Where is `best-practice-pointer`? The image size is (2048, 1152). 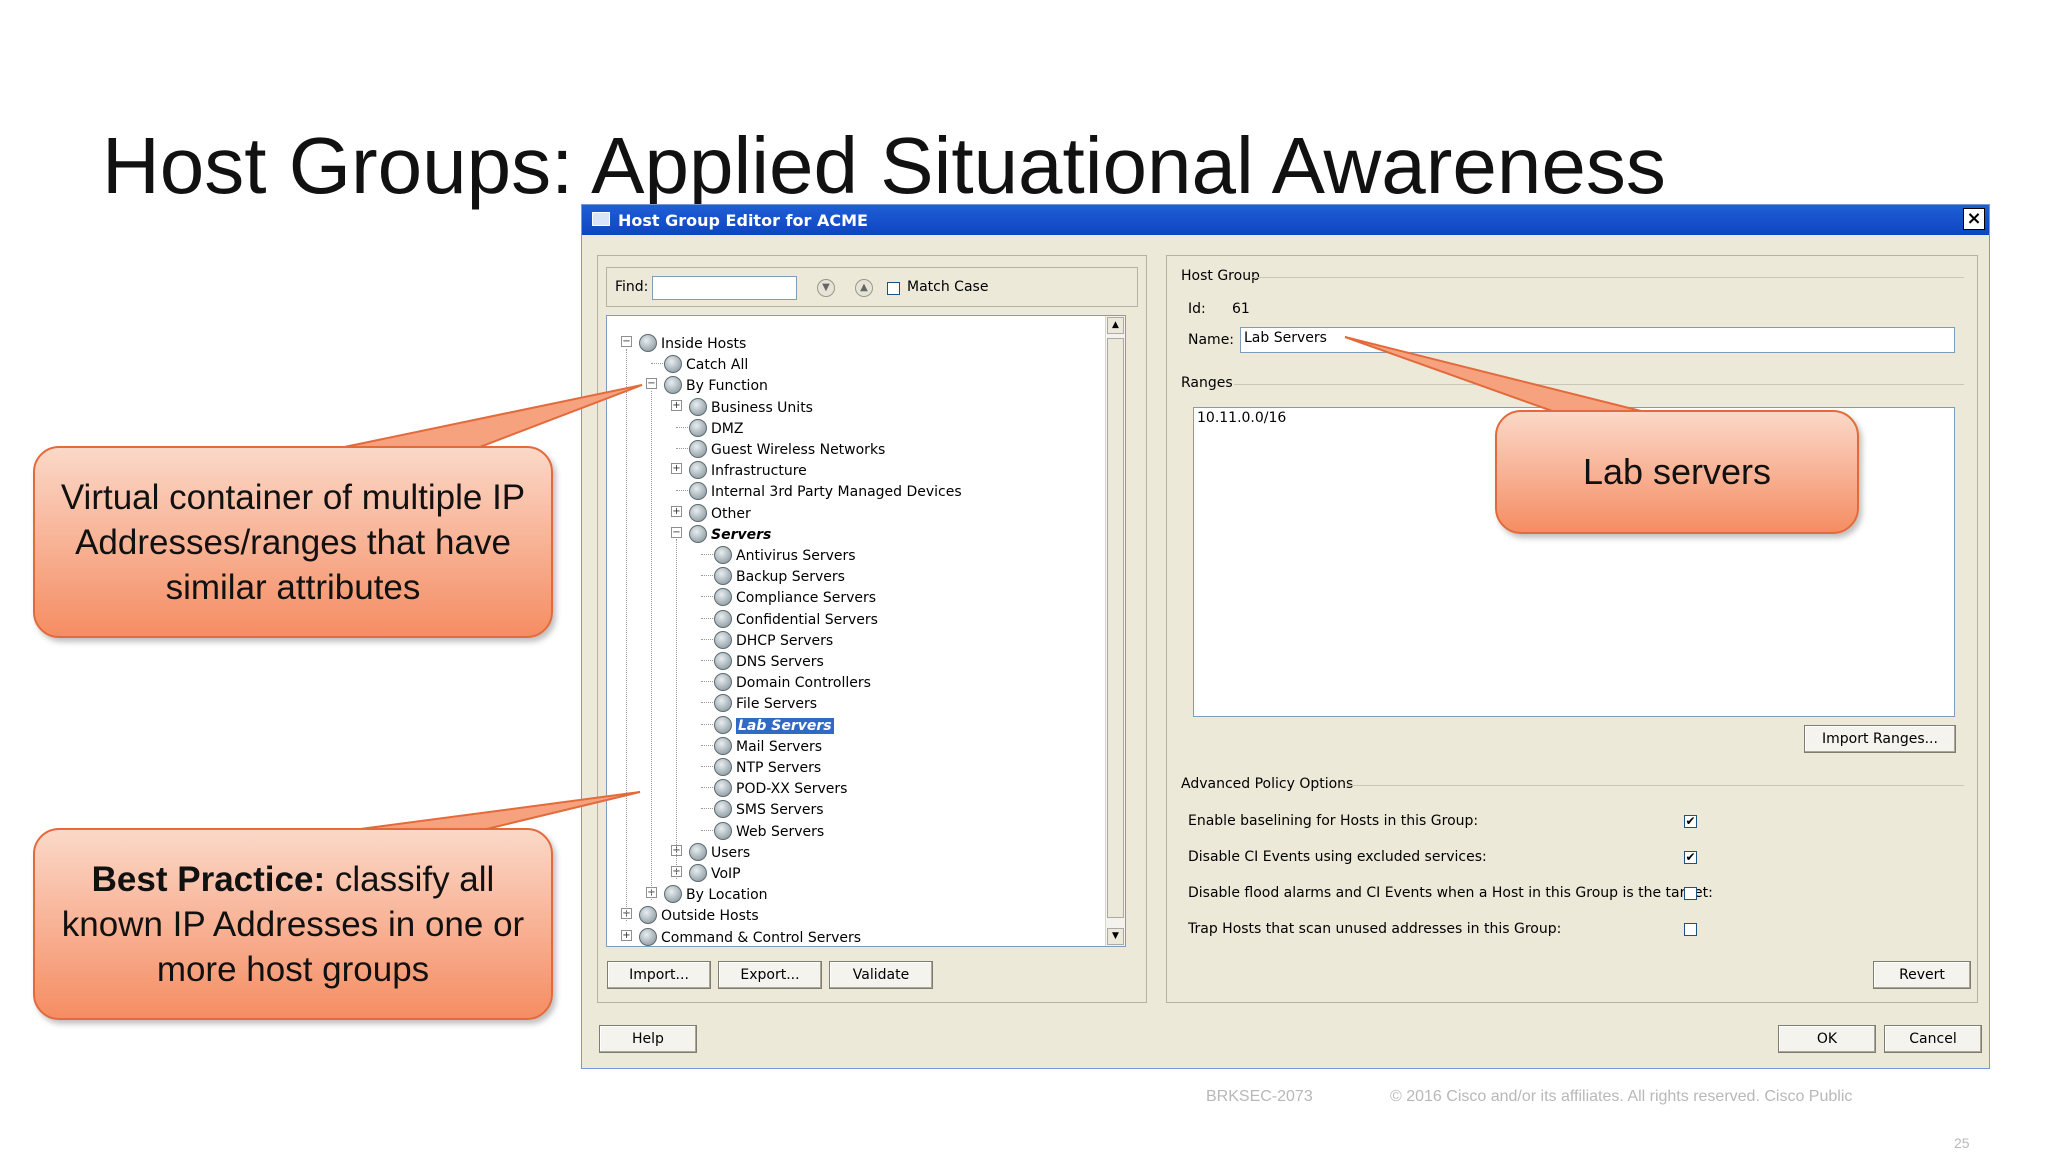 best-practice-pointer is located at coordinates (485, 812).